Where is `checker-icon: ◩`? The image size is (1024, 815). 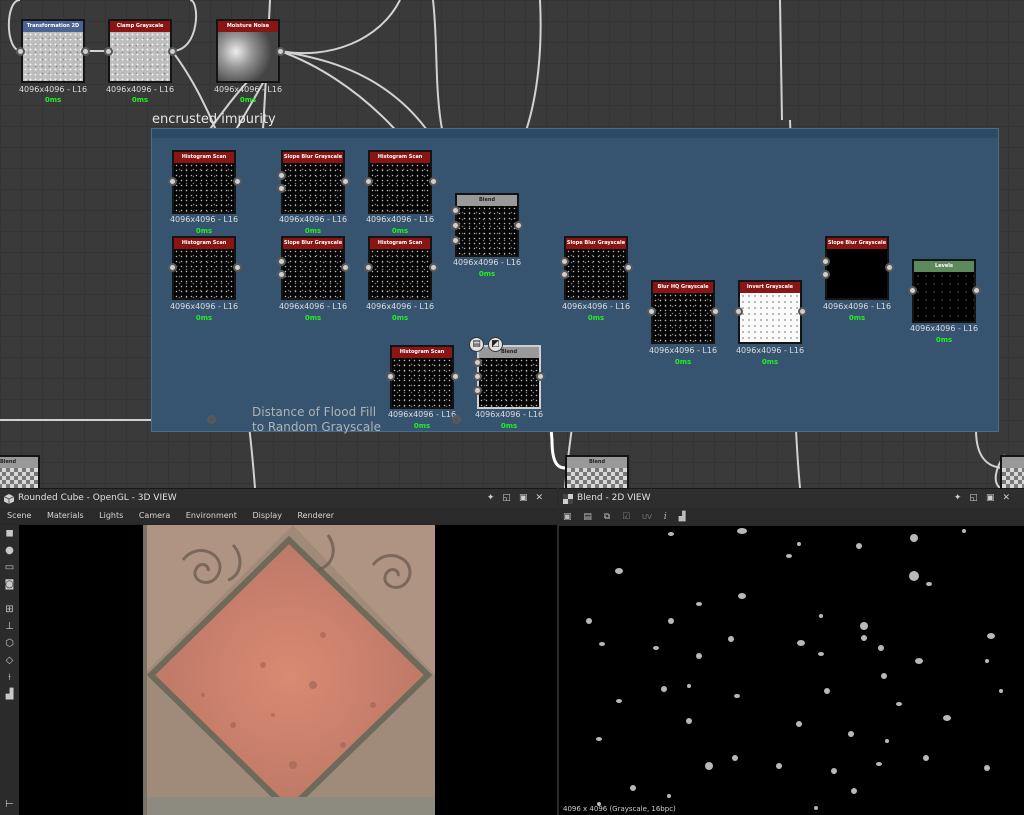 checker-icon: ◩ is located at coordinates (495, 344).